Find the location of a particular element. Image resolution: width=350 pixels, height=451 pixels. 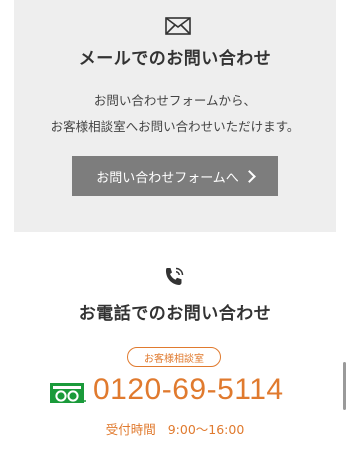

mail-section-title: メールでのお問い合わせ is located at coordinates (175, 59).